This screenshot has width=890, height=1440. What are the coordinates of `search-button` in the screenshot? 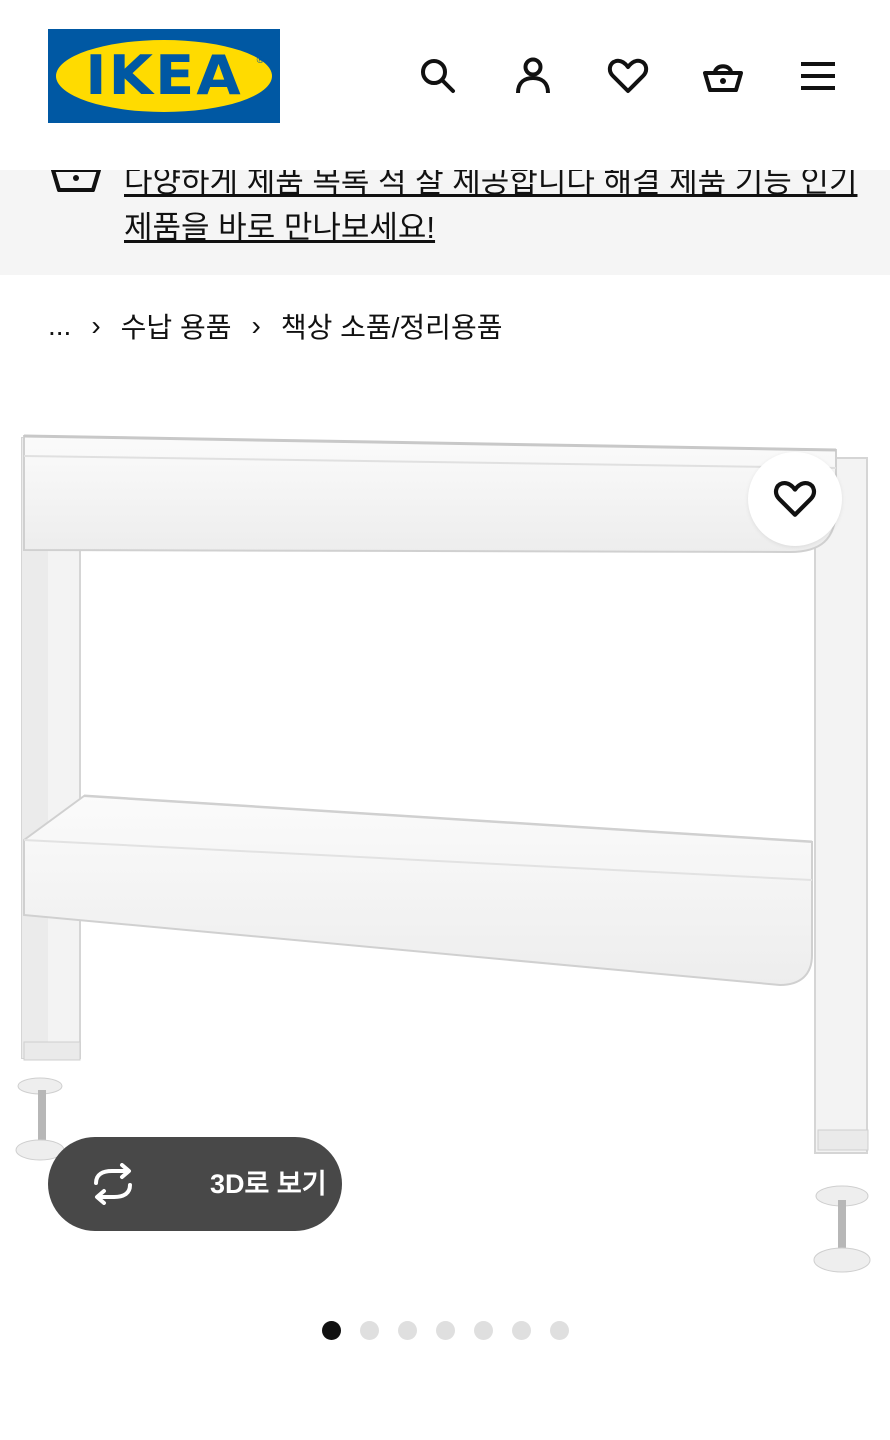 It's located at (438, 76).